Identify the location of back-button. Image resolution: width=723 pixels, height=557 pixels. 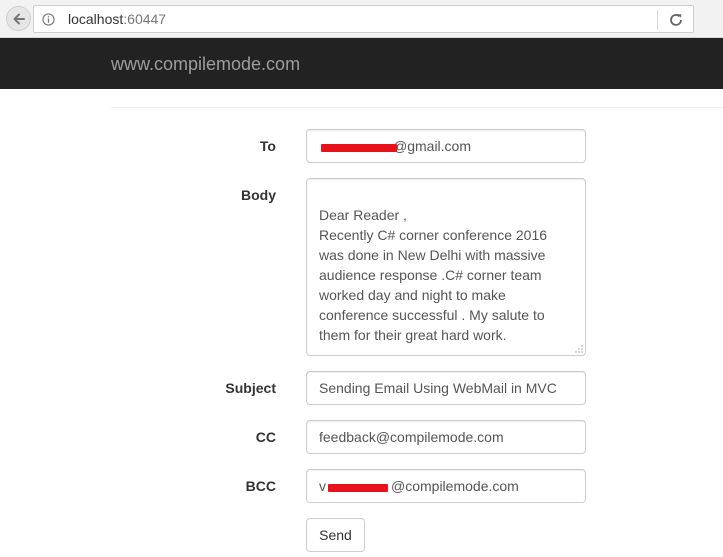
(18, 18).